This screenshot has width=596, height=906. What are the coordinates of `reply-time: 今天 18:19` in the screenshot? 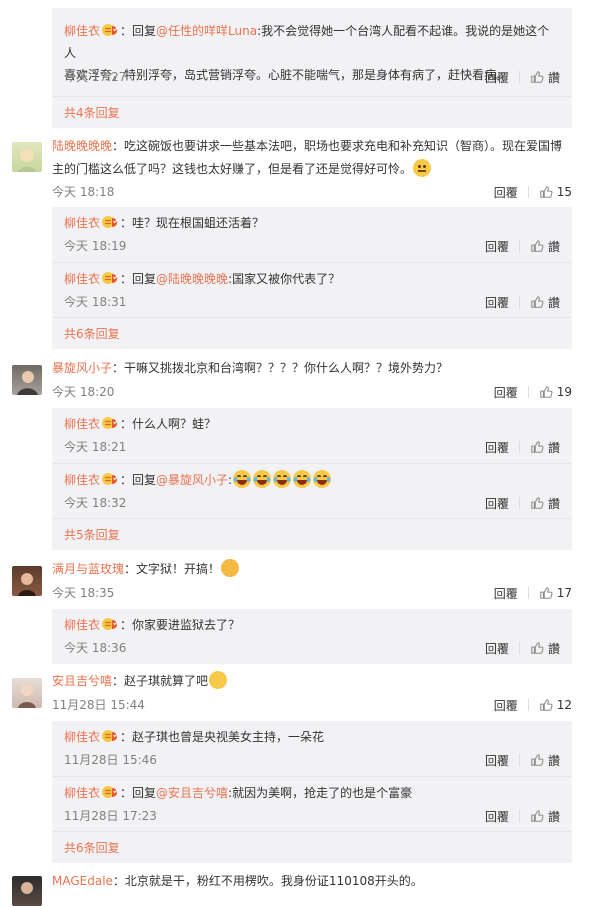 It's located at (95, 246).